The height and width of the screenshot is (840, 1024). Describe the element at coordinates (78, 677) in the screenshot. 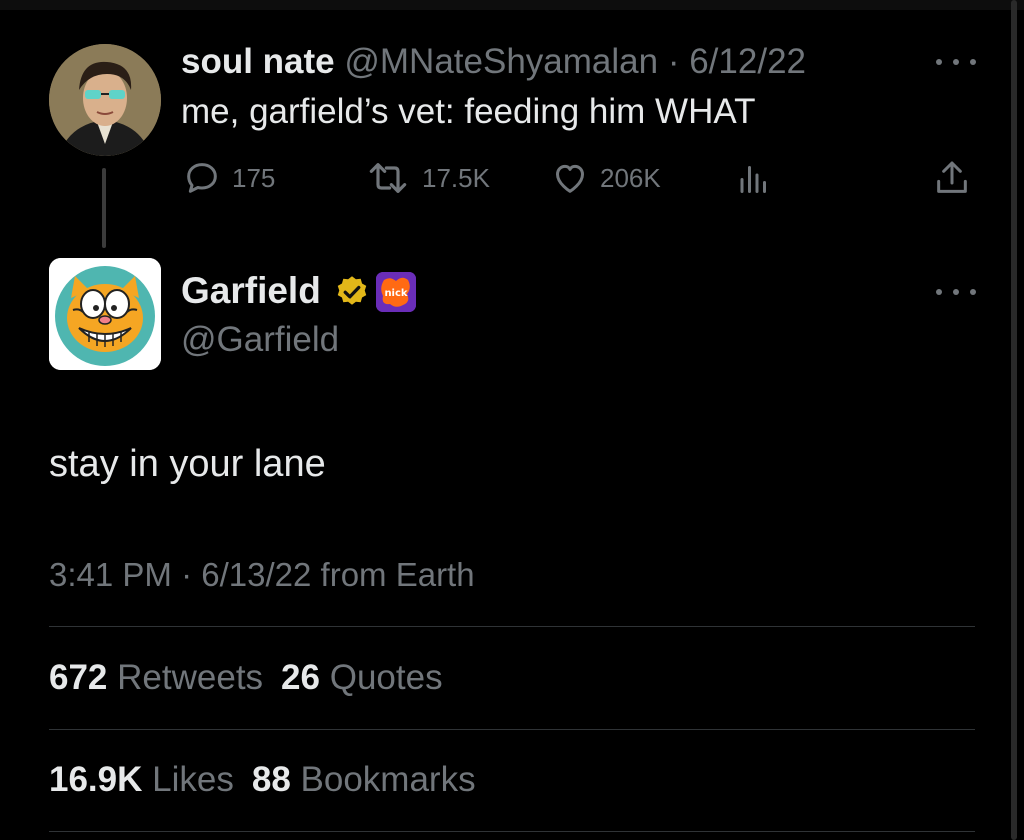

I see `retweets-count: 672` at that location.